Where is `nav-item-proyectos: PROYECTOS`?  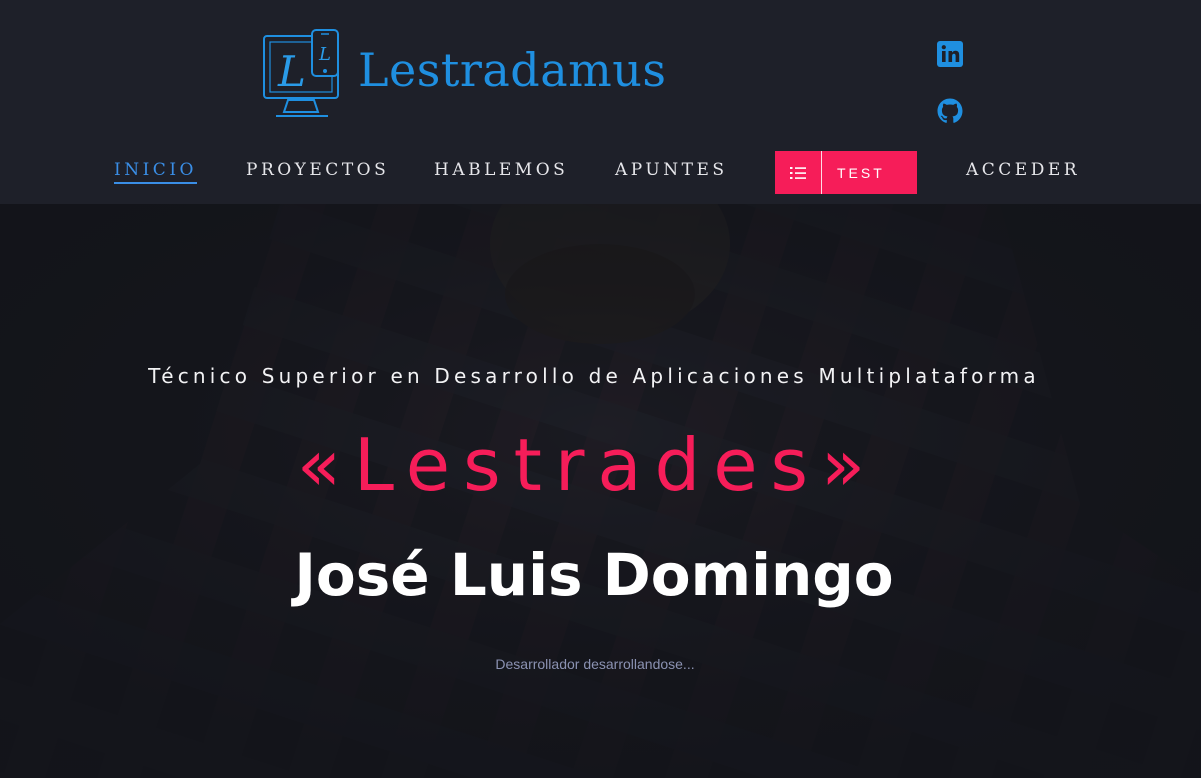
nav-item-proyectos: PROYECTOS is located at coordinates (317, 170).